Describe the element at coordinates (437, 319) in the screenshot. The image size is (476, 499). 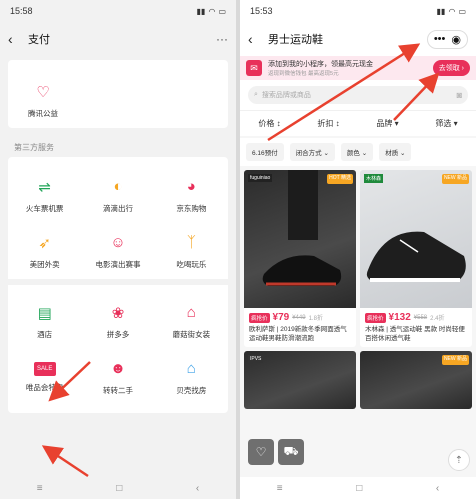
I see `discount-text: 2.4折` at that location.